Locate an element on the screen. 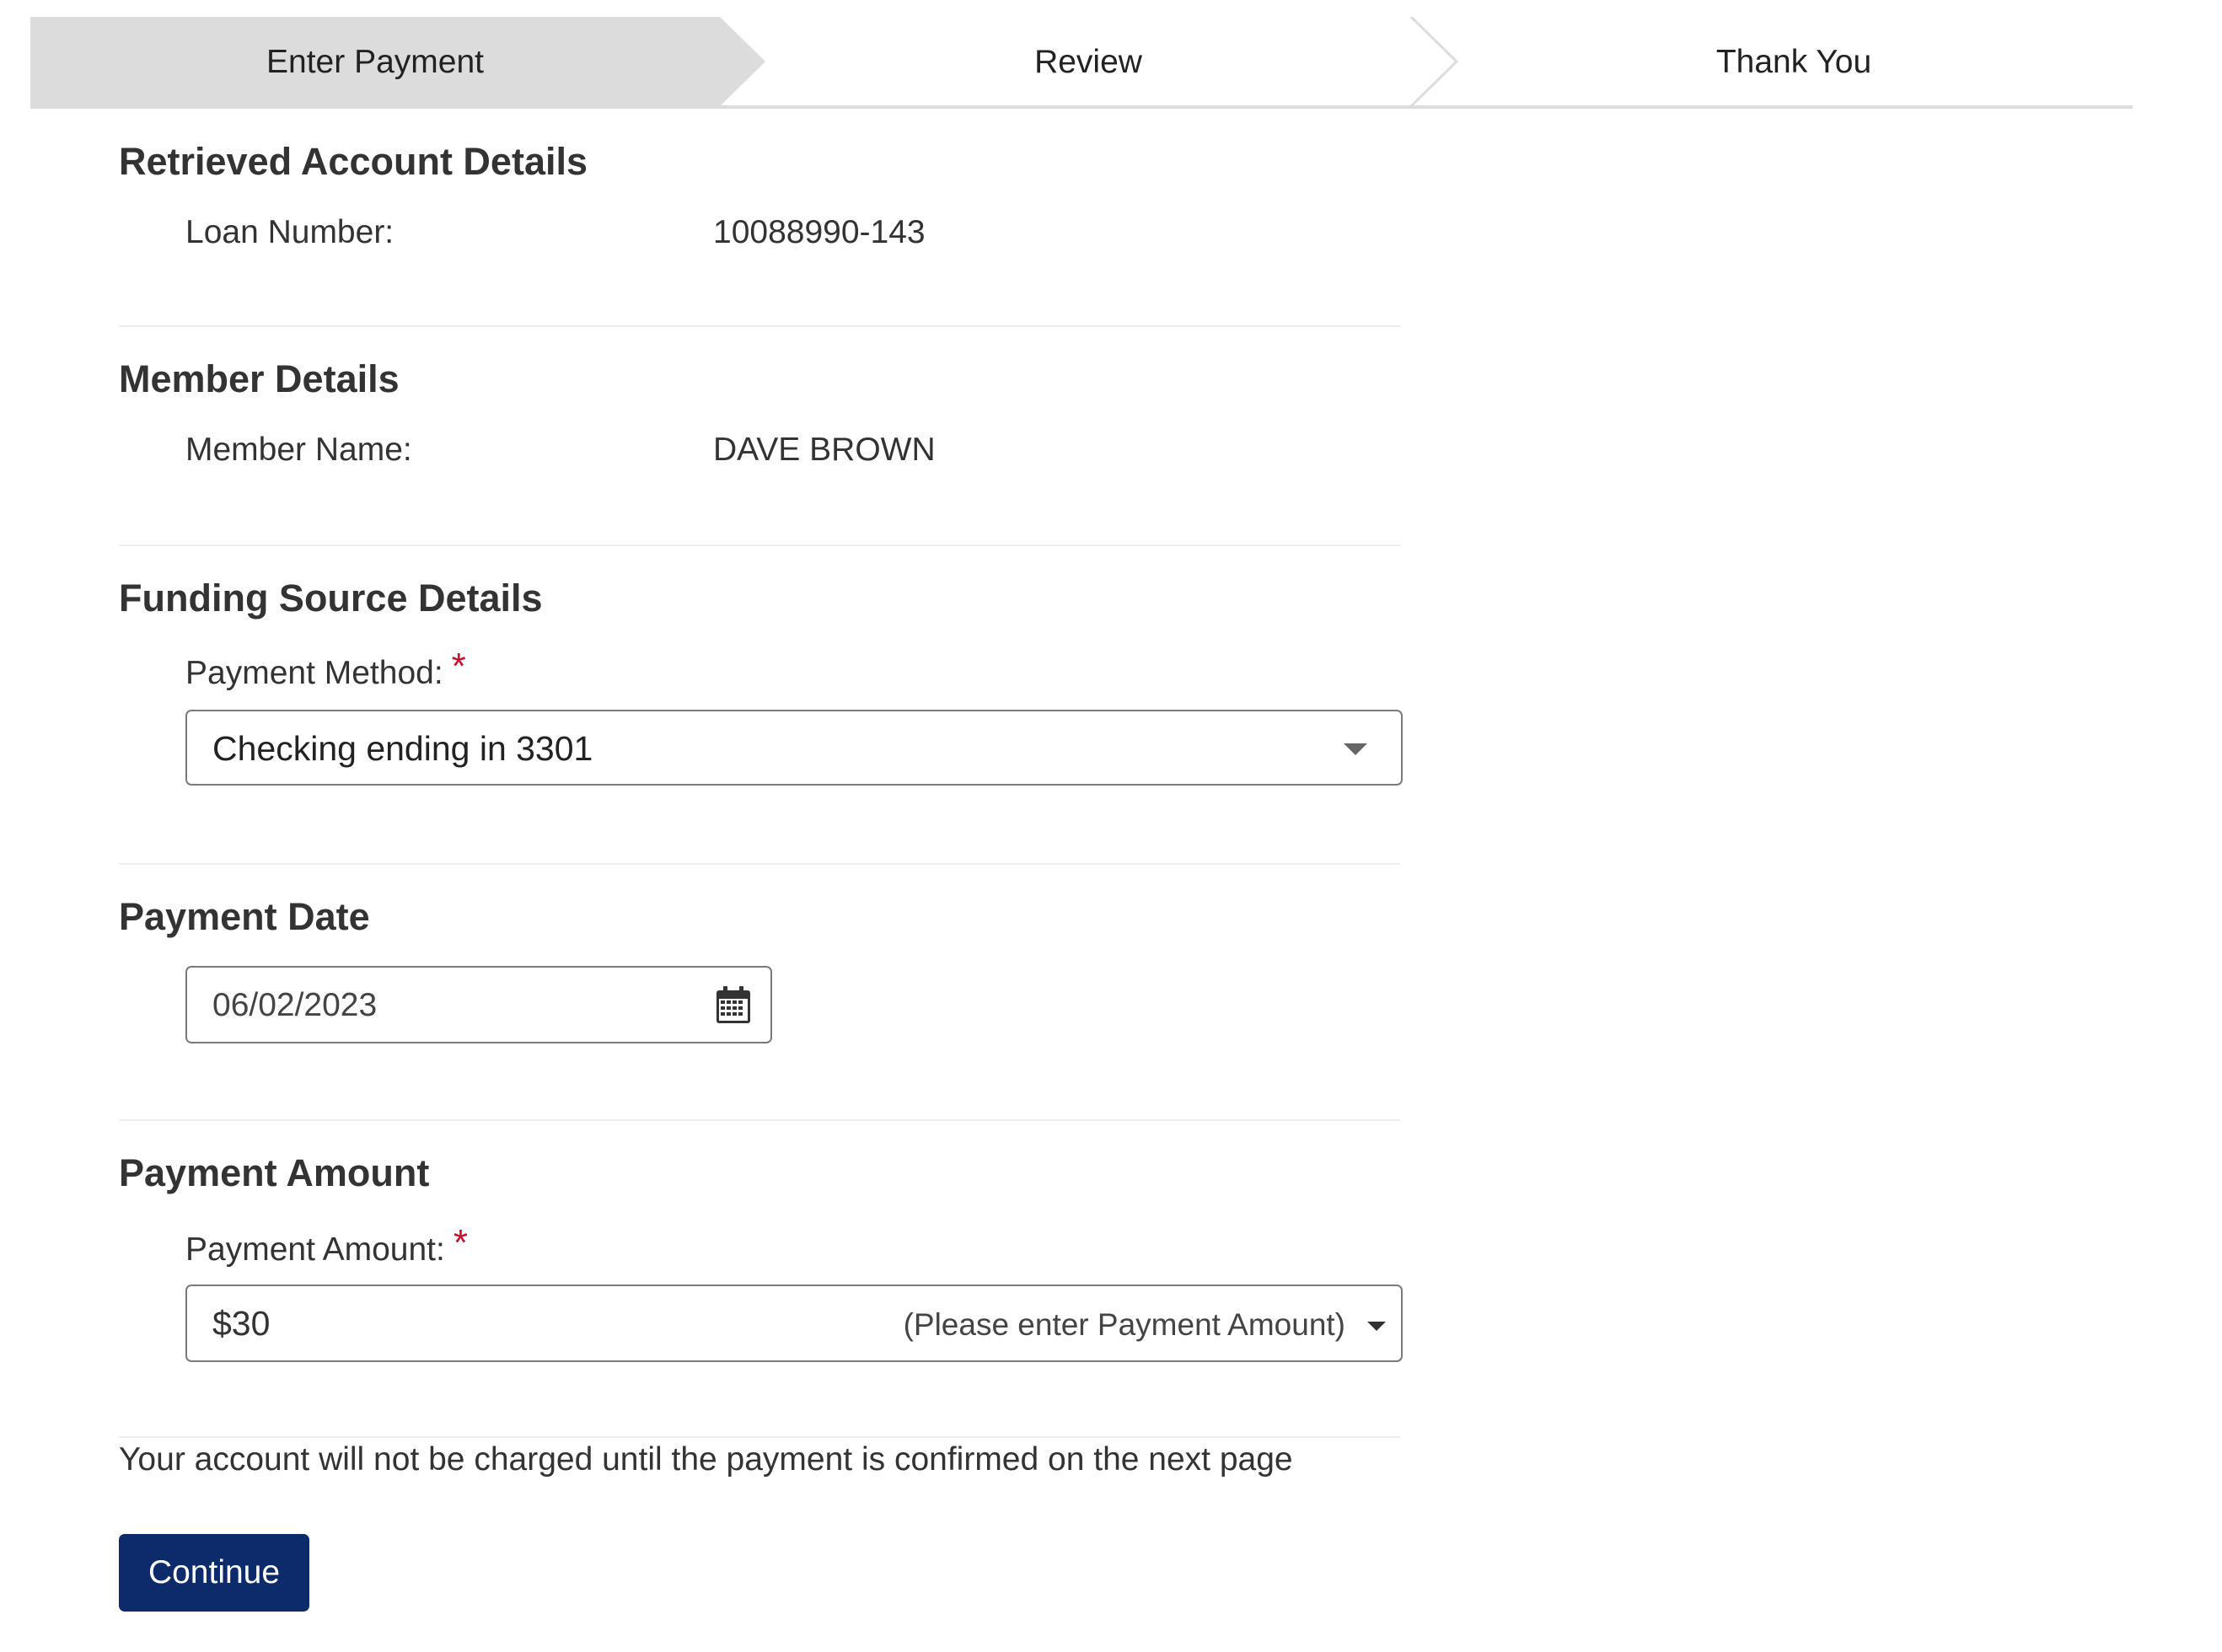 The height and width of the screenshot is (1652, 2222). payment-amount-value: $30 is located at coordinates (242, 1323).